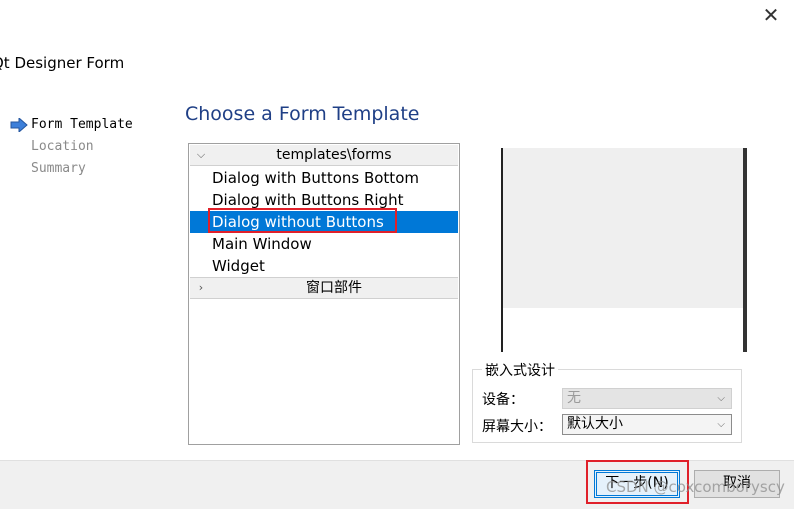 This screenshot has height=509, width=794. I want to click on template-item-dialog-buttons-bottom: Dialog with Buttons Bottom, so click(324, 178).